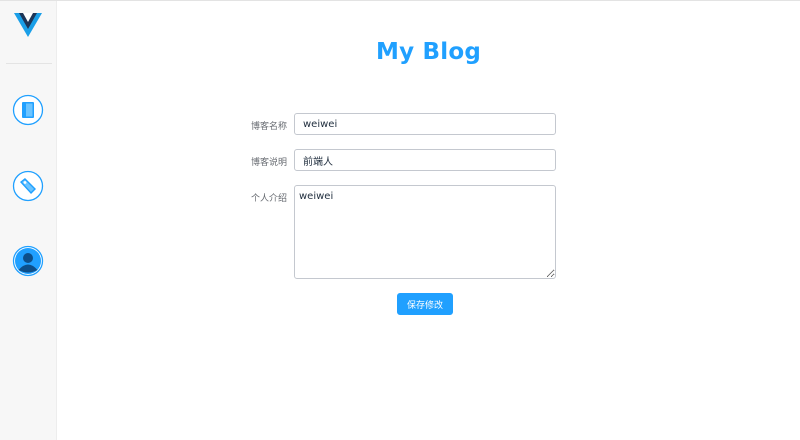 Image resolution: width=800 pixels, height=440 pixels. Describe the element at coordinates (425, 304) in the screenshot. I see `save-button: 保存修改` at that location.